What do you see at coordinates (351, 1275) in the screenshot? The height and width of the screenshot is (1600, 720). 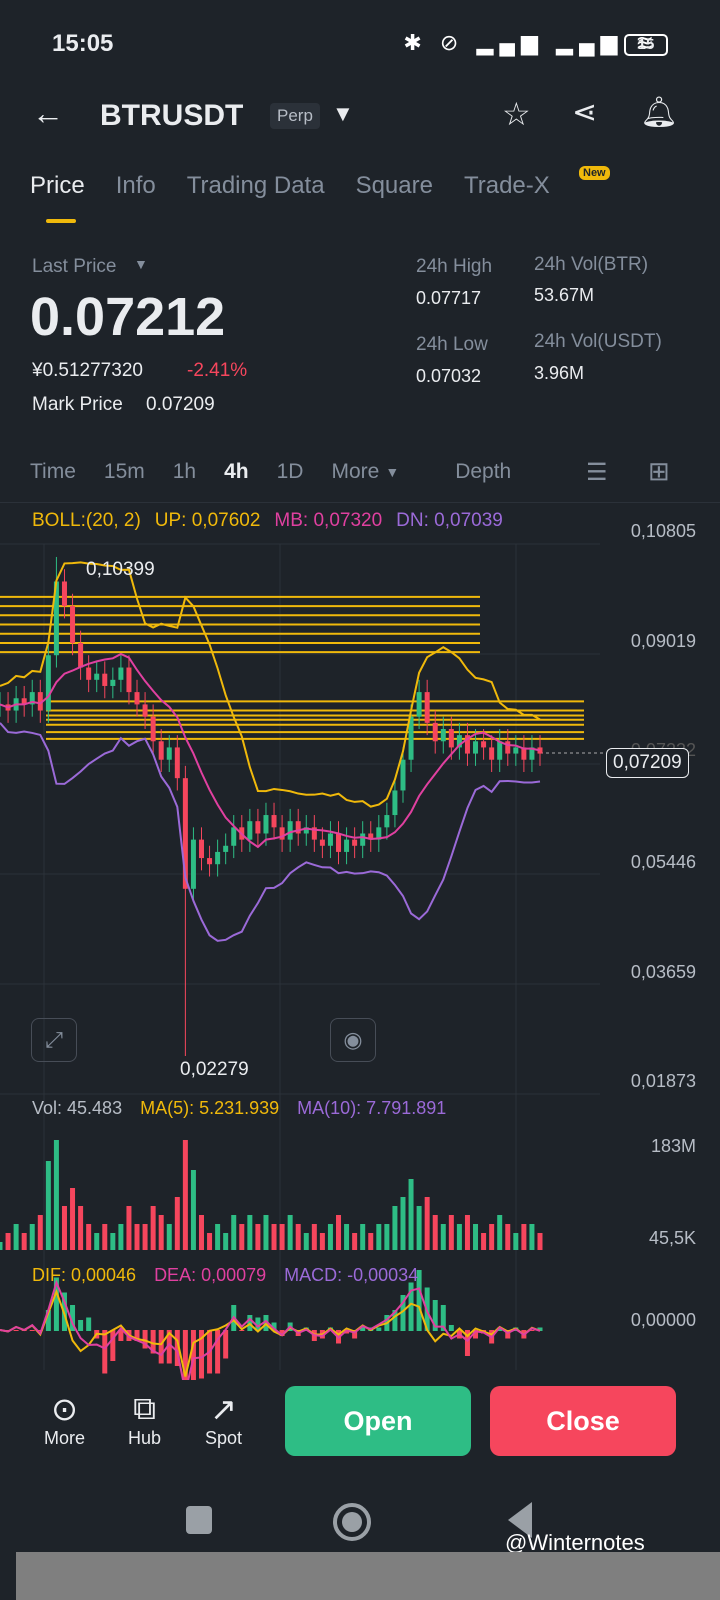 I see `macd-label: MACD: -0,00034` at bounding box center [351, 1275].